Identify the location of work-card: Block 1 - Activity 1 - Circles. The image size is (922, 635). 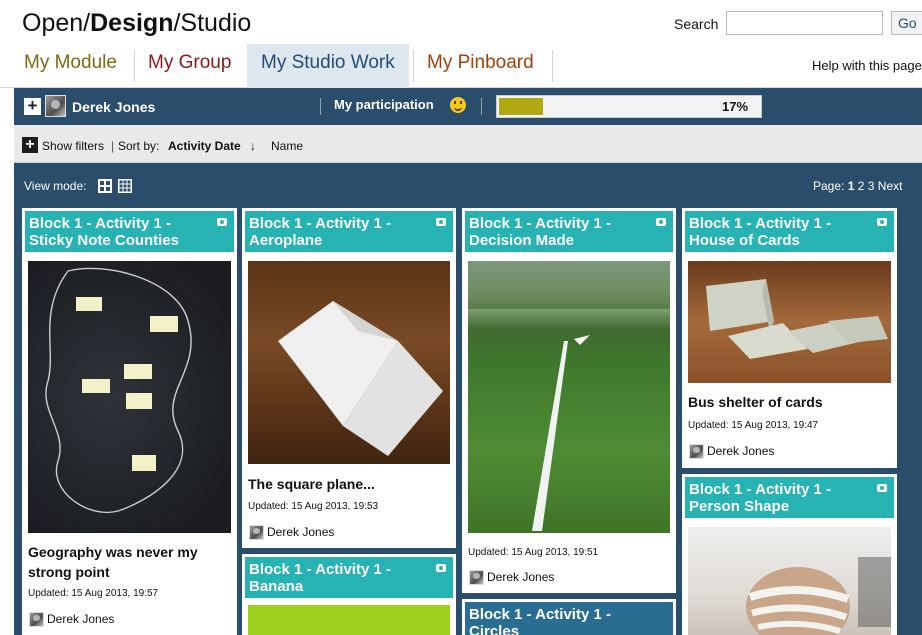
(569, 617).